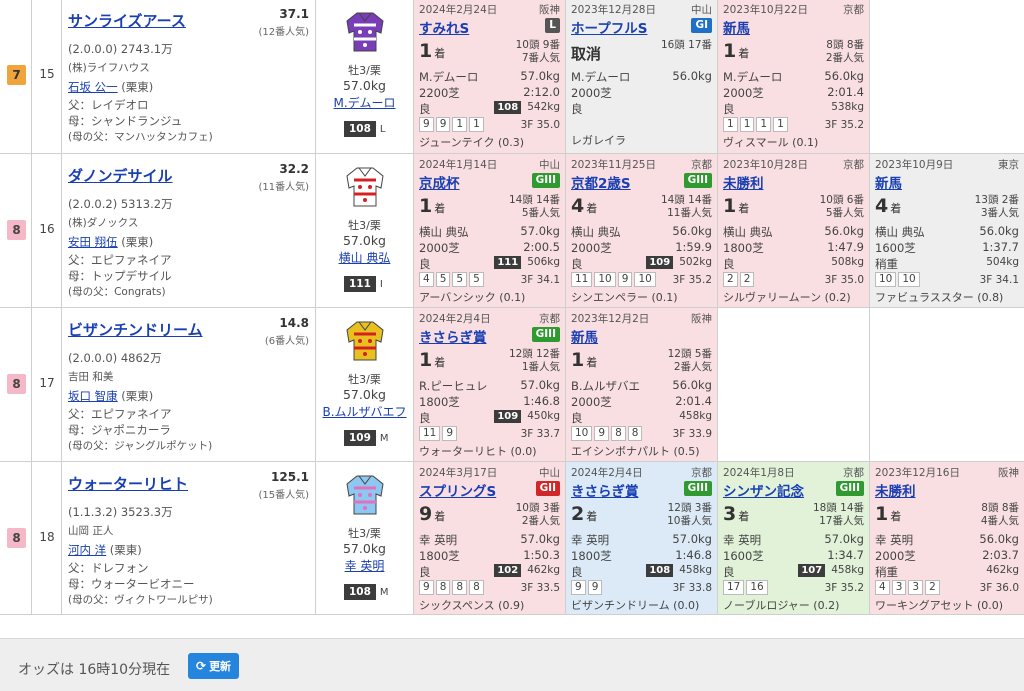 Image resolution: width=1024 pixels, height=691 pixels. What do you see at coordinates (845, 555) in the screenshot?
I see `past-time: 1:34.7` at bounding box center [845, 555].